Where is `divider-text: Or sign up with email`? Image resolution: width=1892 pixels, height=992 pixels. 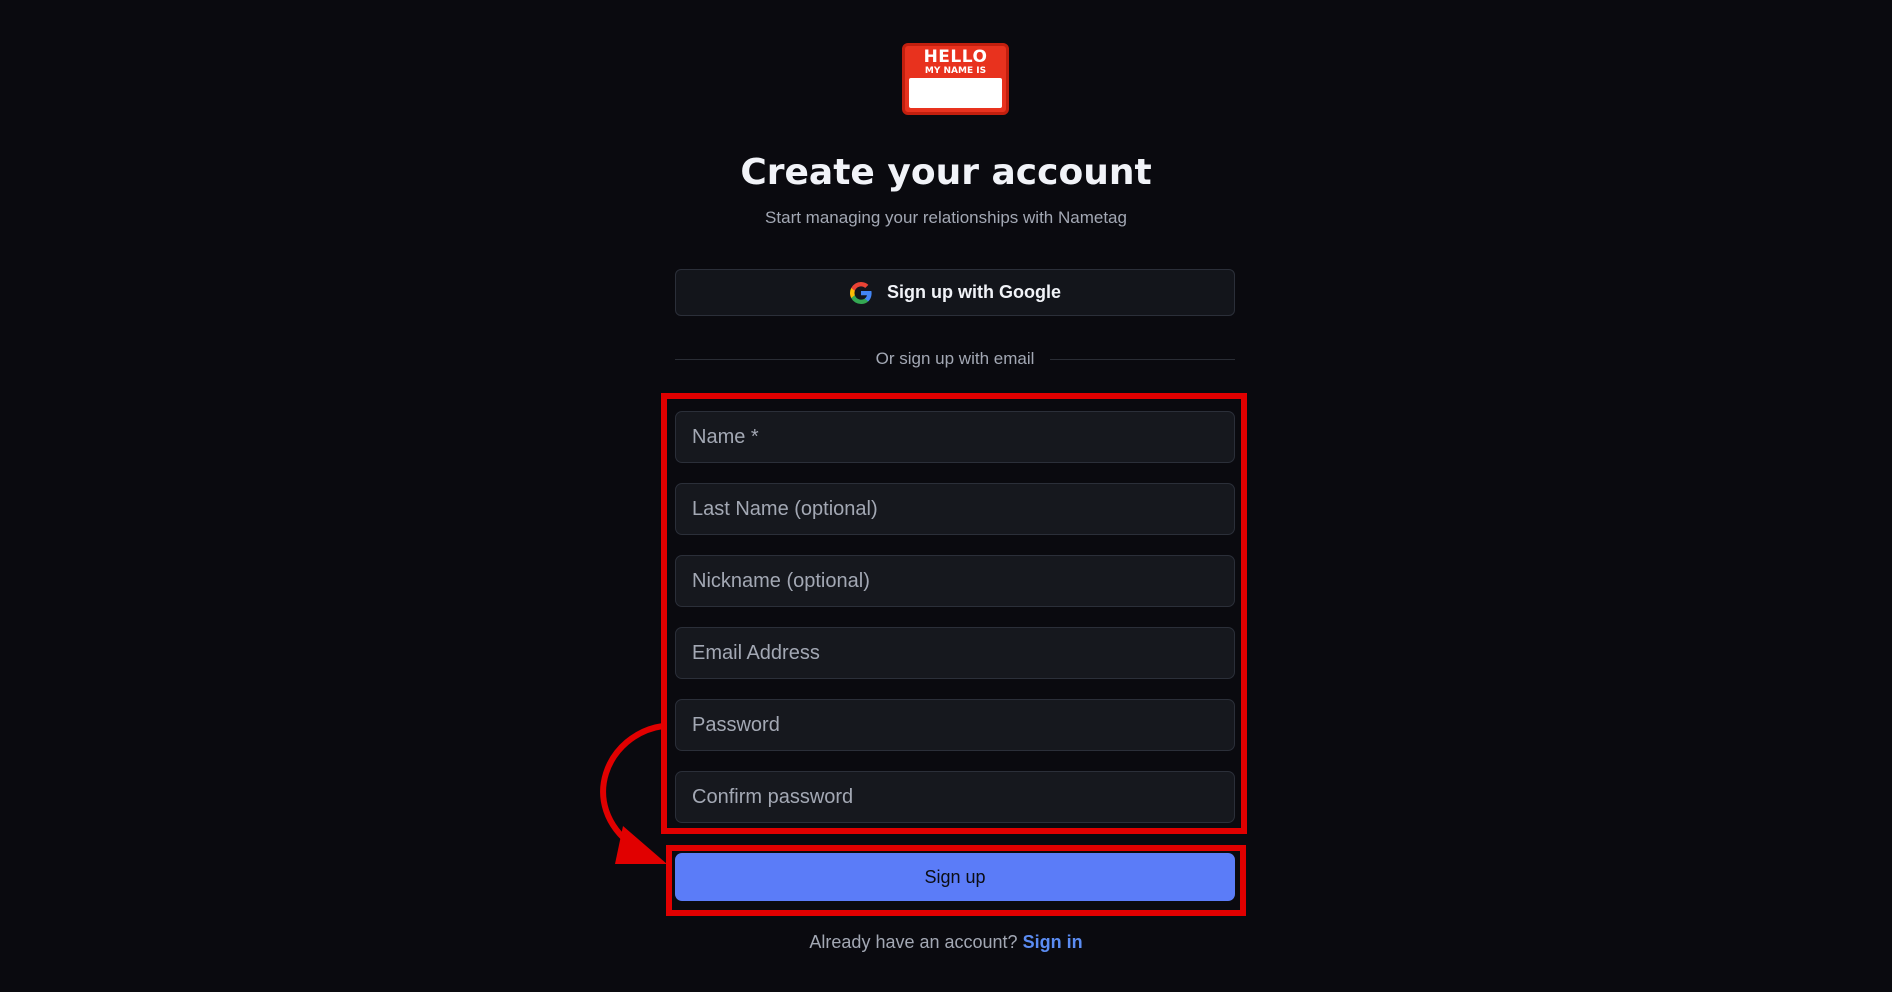 divider-text: Or sign up with email is located at coordinates (955, 358).